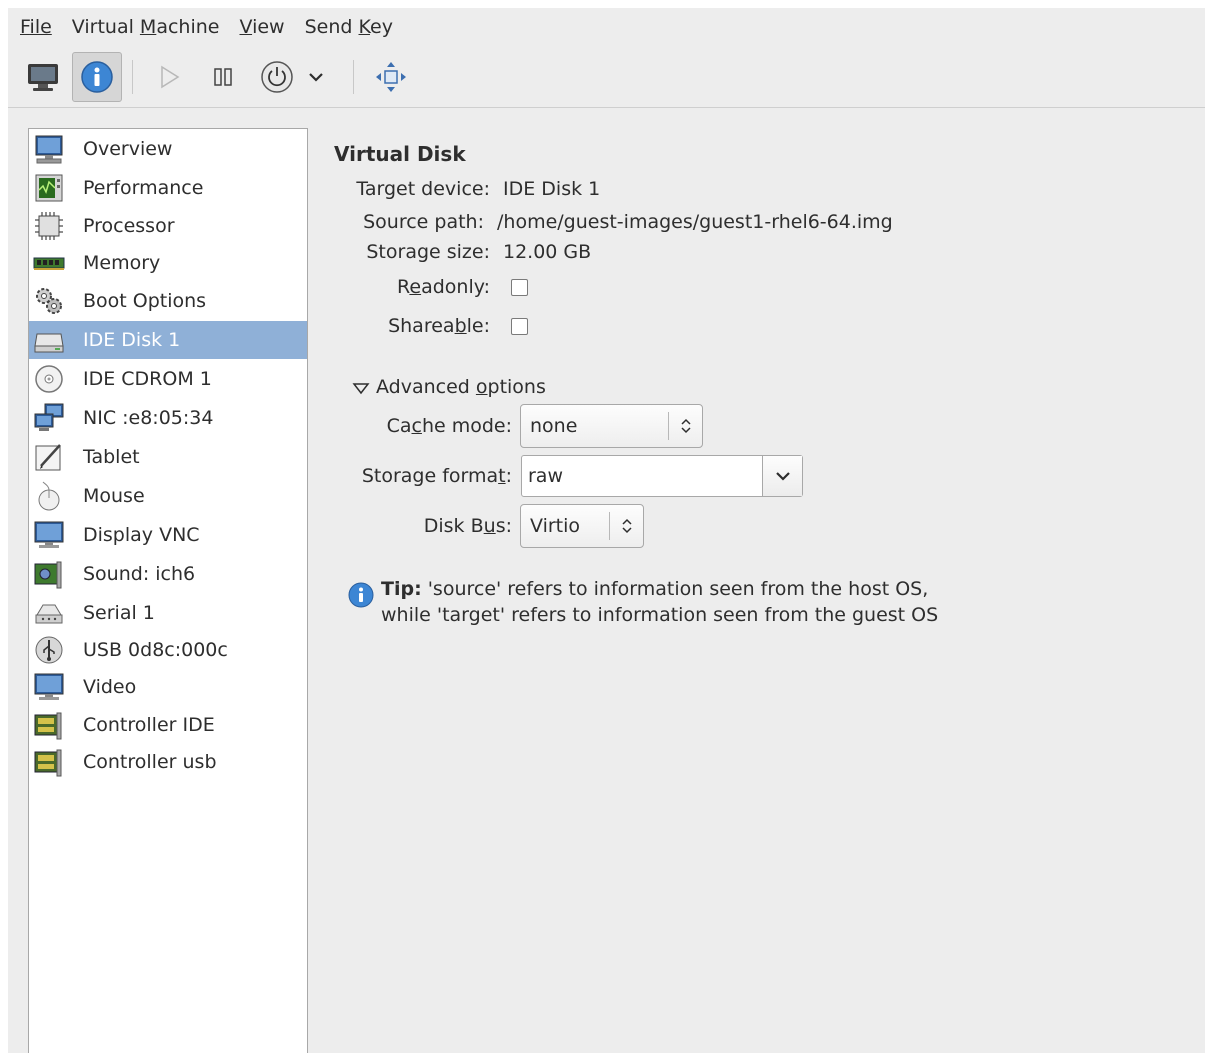 This screenshot has width=1205, height=1053. Describe the element at coordinates (695, 222) in the screenshot. I see `source-path-value: /home/guest-images/guest1-rhel6-64.img` at that location.